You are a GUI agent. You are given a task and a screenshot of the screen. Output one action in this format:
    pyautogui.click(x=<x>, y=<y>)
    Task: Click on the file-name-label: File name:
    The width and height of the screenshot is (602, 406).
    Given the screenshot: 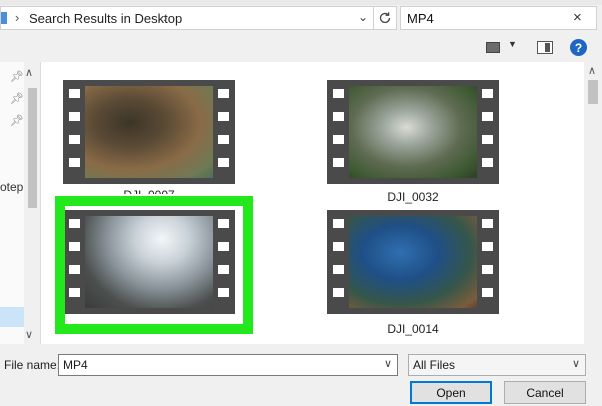 What is the action you would take?
    pyautogui.click(x=32, y=365)
    